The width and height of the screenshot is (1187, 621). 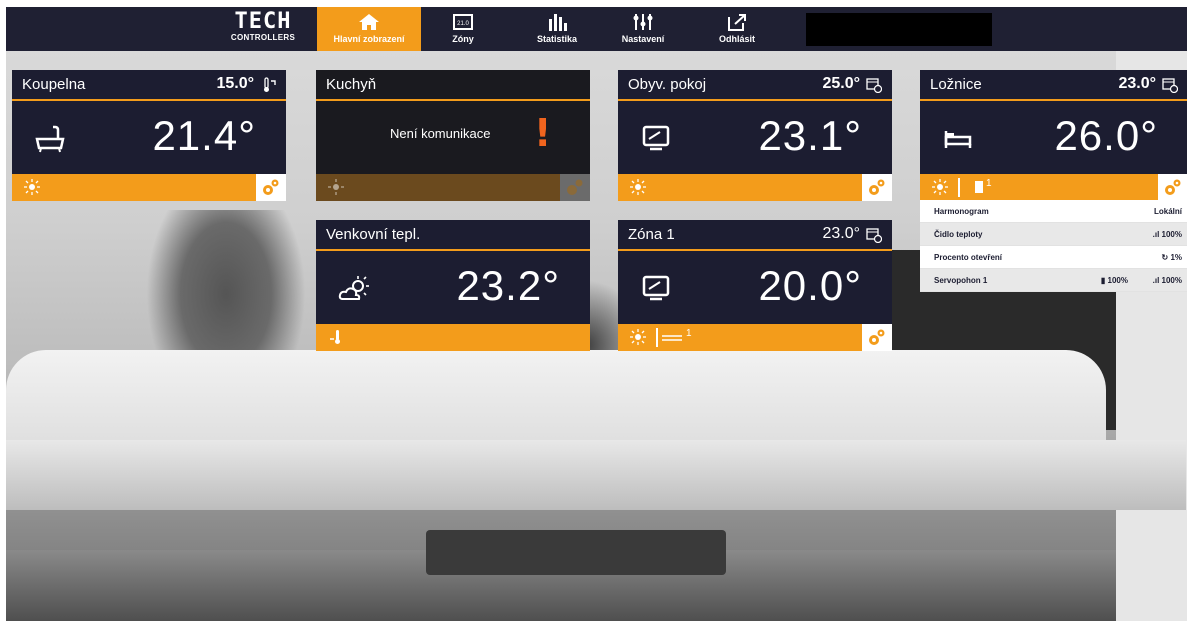 What do you see at coordinates (755, 285) in the screenshot?
I see `zone-tile-zona-1: Zóna 1 23.0° 20.0° 1` at bounding box center [755, 285].